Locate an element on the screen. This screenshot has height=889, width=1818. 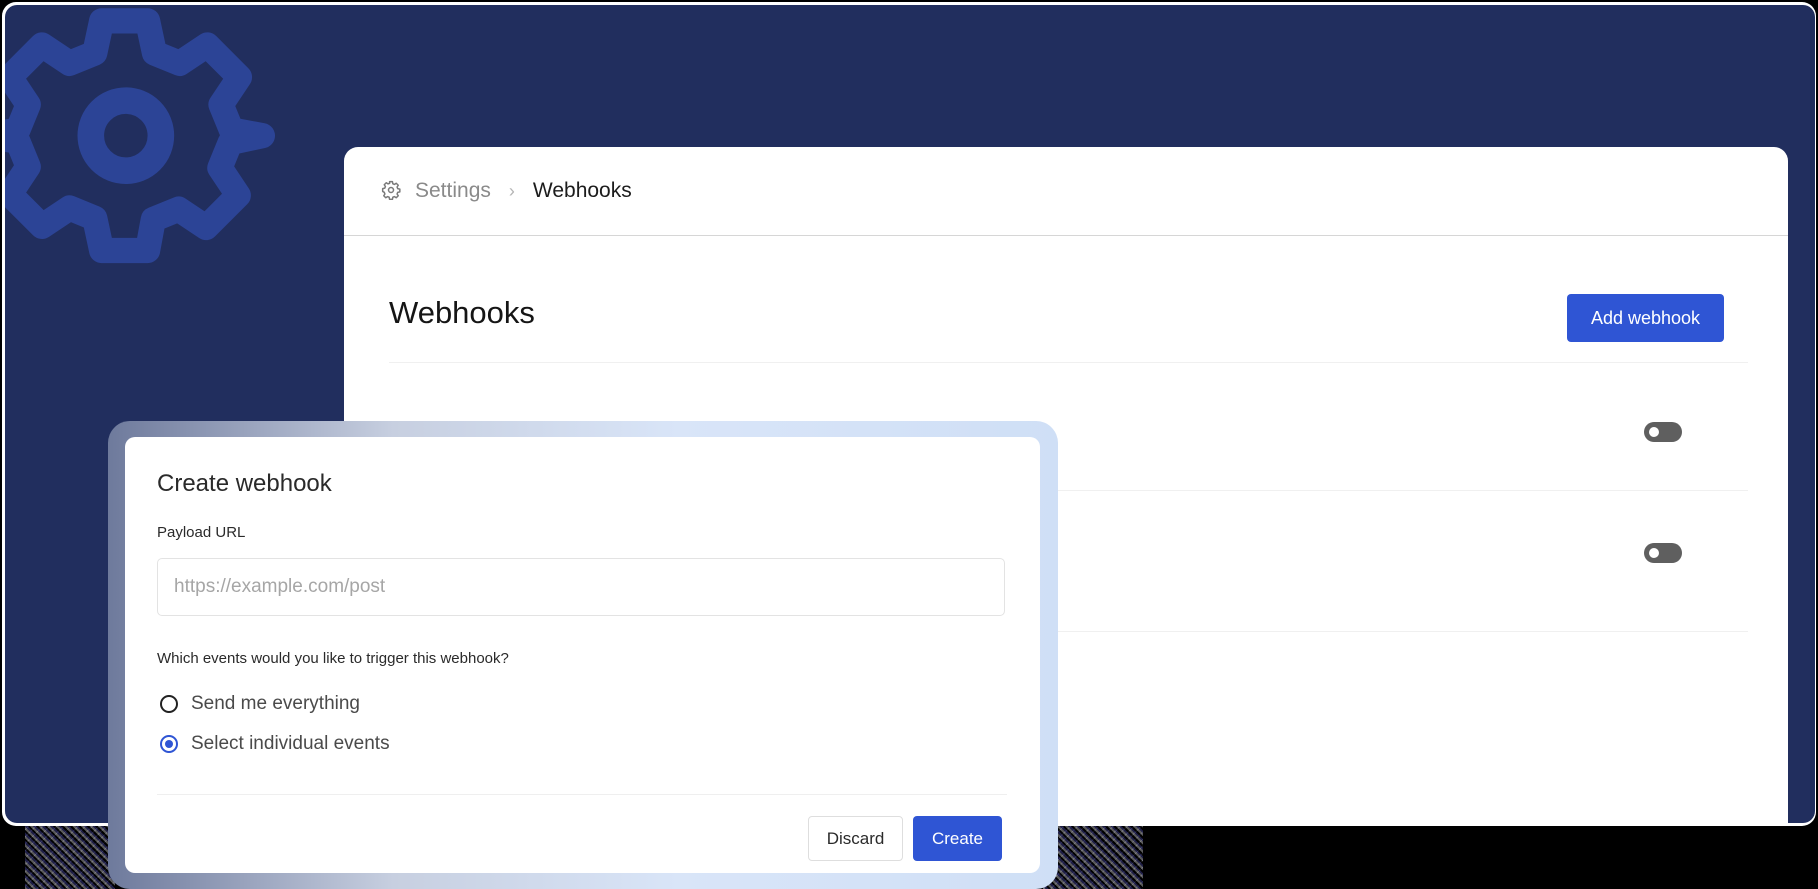
radio-label: Send me everything is located at coordinates (275, 703).